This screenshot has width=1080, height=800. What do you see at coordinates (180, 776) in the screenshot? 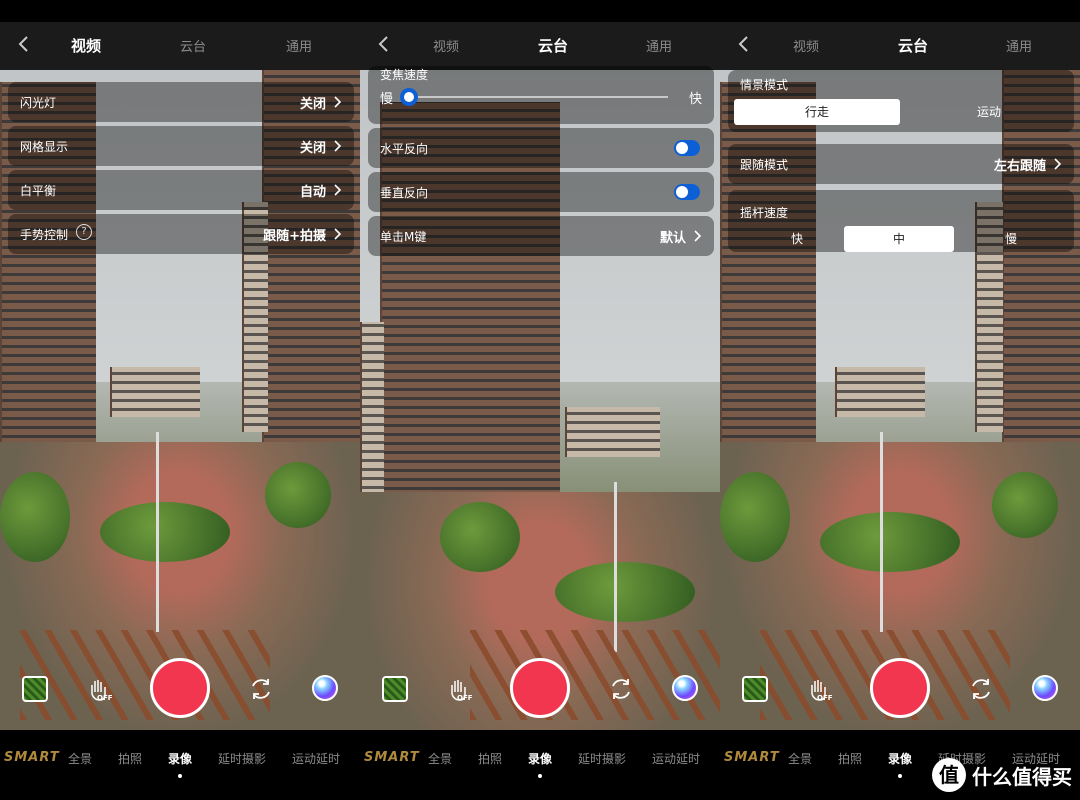
I see `active-mode-indicator` at bounding box center [180, 776].